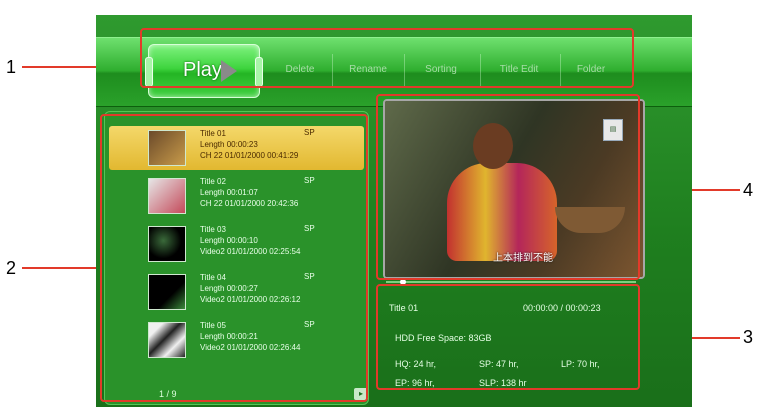 This screenshot has width=763, height=407. Describe the element at coordinates (511, 282) in the screenshot. I see `playback-progress-track` at that location.